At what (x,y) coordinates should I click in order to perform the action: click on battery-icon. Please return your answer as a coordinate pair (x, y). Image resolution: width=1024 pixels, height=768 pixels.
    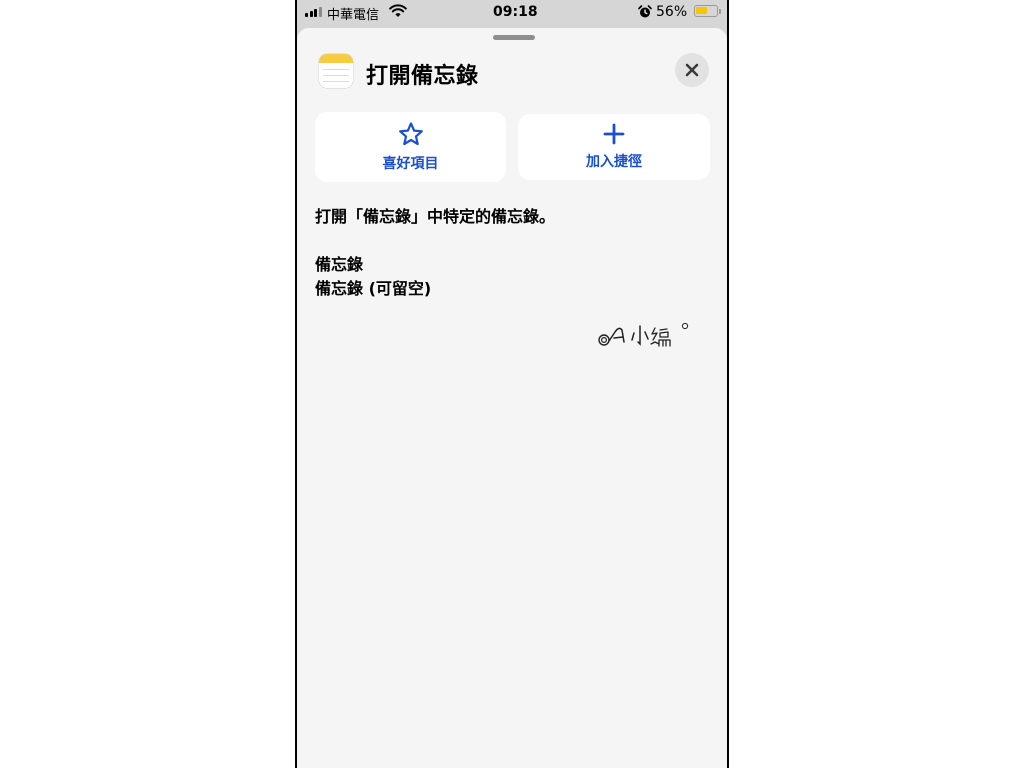
    Looking at the image, I should click on (706, 11).